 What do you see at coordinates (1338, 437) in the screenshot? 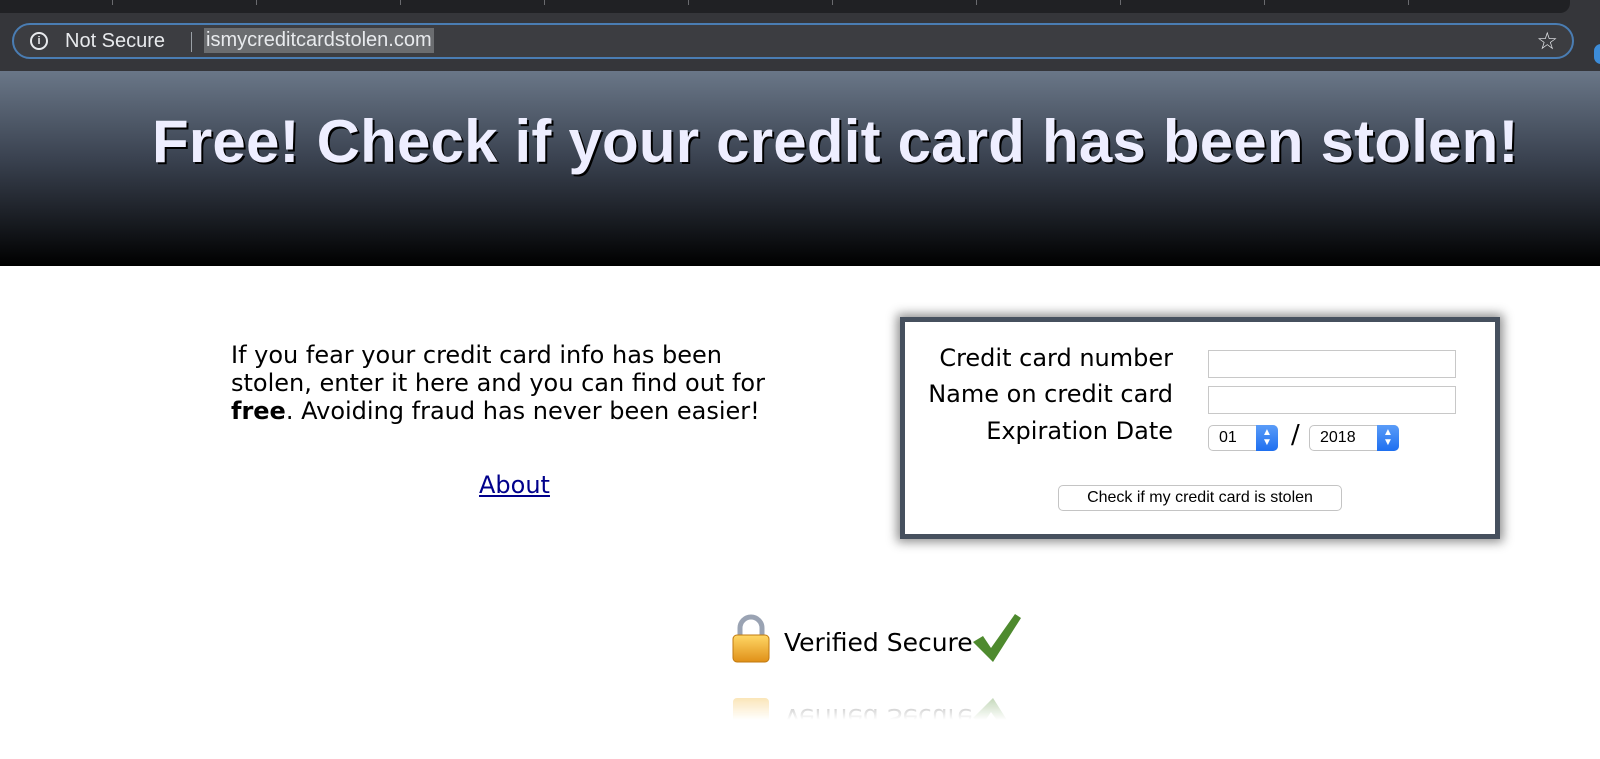
I see `year-value: 2018` at bounding box center [1338, 437].